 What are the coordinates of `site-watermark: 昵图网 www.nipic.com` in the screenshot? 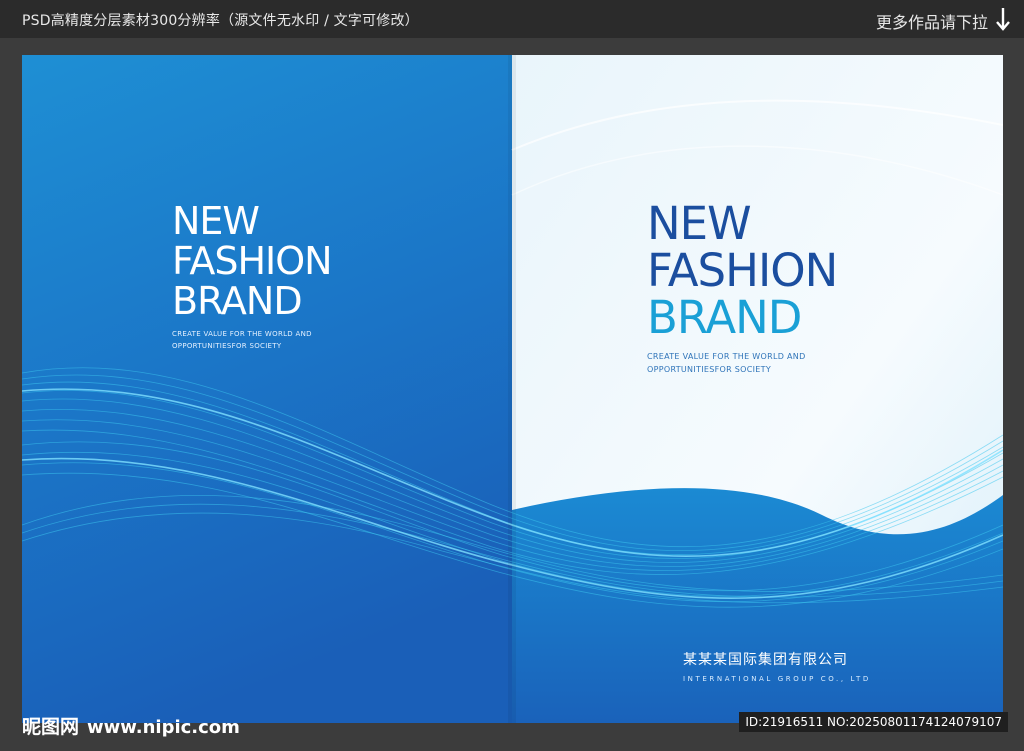 It's located at (131, 725).